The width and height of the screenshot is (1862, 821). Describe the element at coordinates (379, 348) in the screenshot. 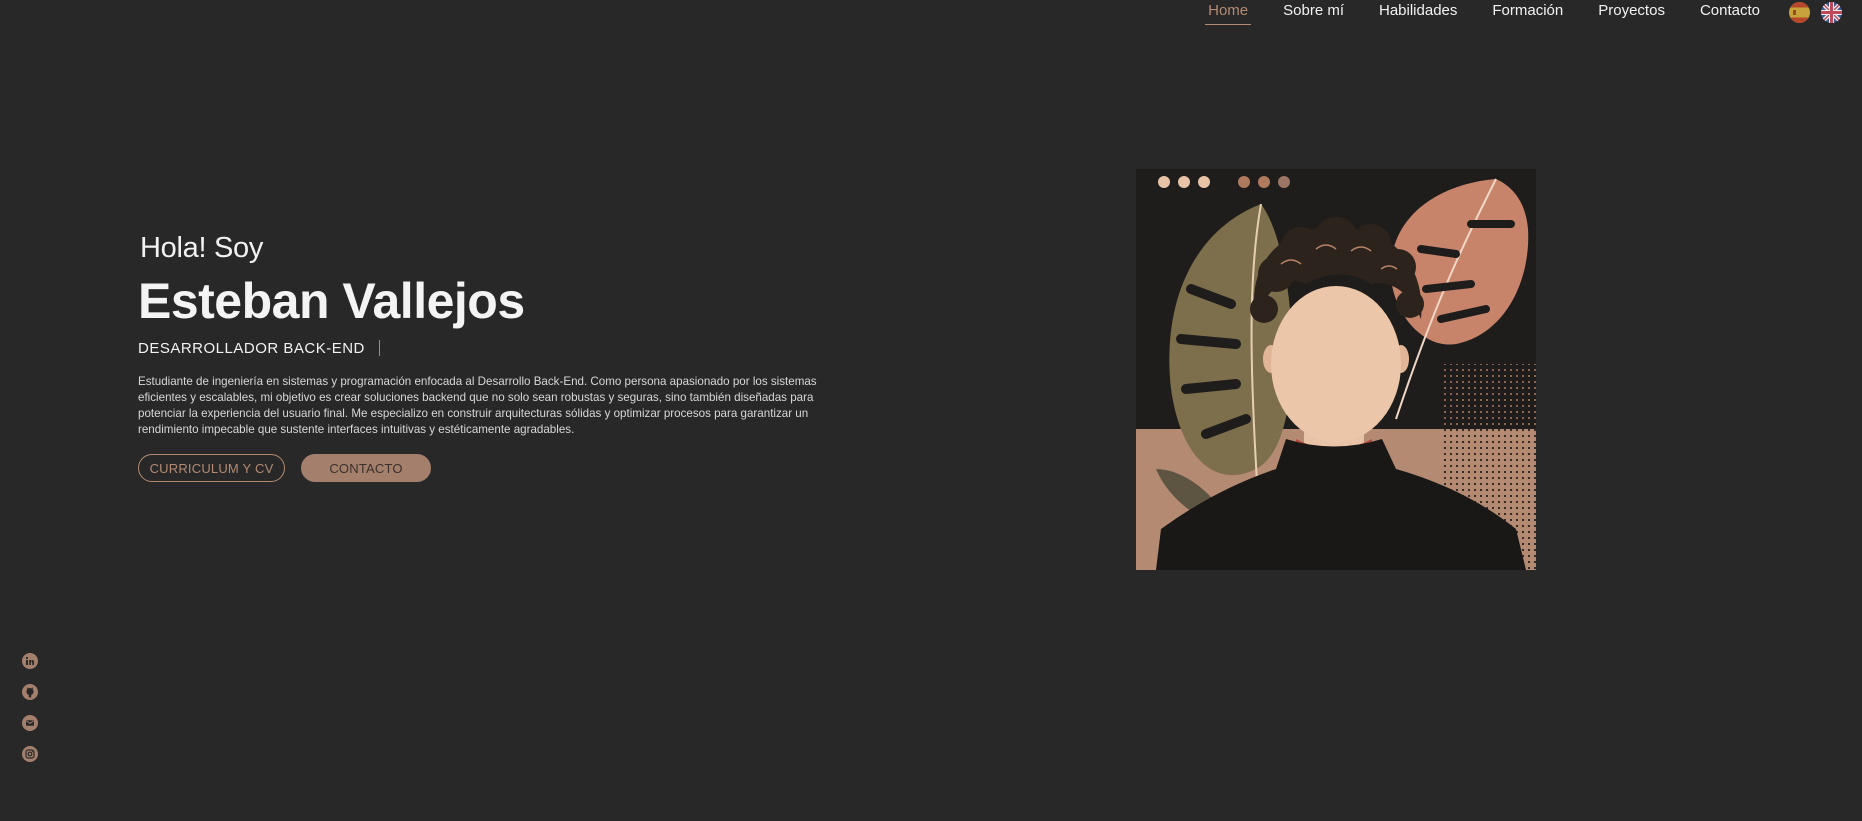

I see `typing-caret` at that location.